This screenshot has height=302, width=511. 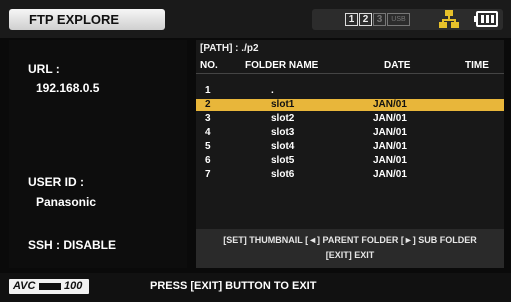 I want to click on logo-intra-badge, so click(x=50, y=286).